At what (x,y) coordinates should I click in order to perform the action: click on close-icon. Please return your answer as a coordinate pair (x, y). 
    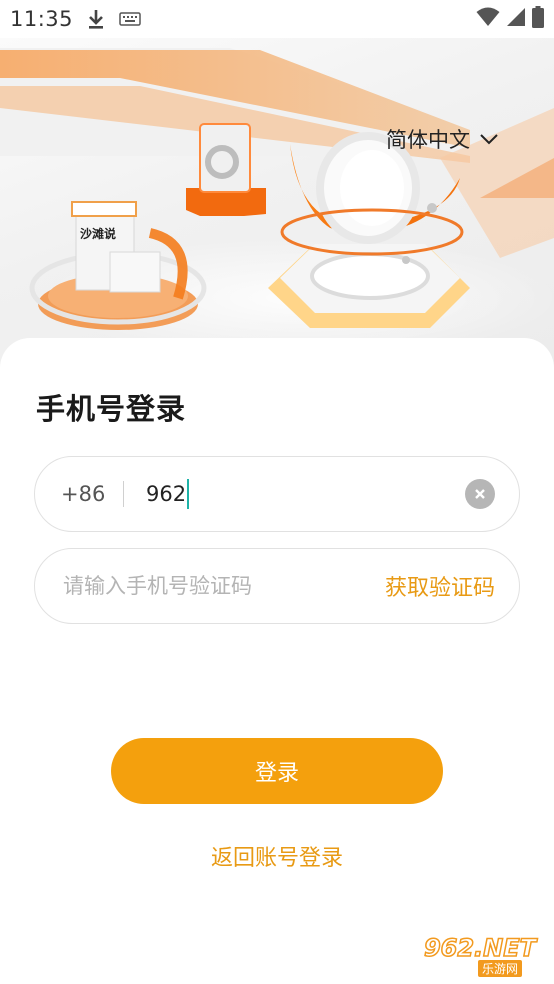
    Looking at the image, I should click on (480, 494).